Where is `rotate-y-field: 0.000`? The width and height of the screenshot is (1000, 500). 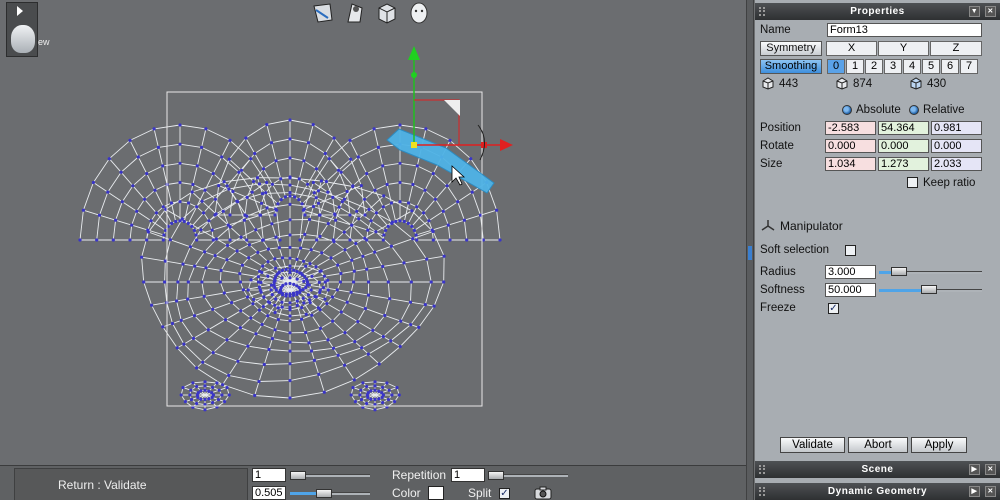 rotate-y-field: 0.000 is located at coordinates (903, 146).